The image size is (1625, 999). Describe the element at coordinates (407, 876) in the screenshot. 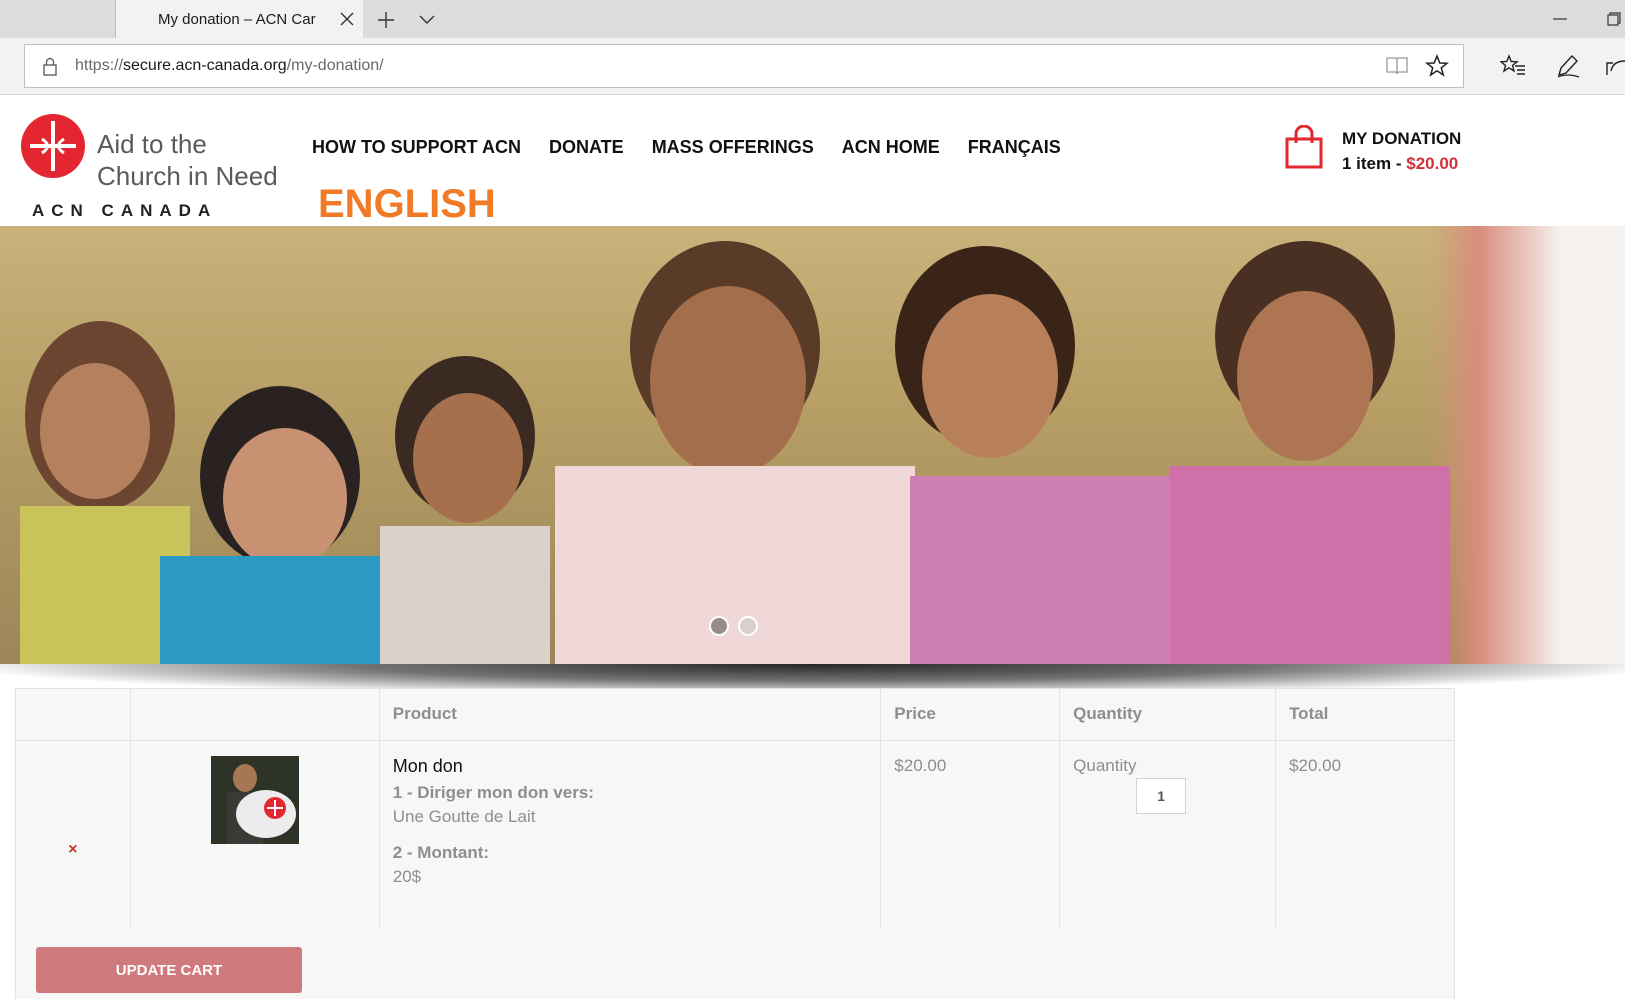

I see `product-option-2-value: 20$` at that location.